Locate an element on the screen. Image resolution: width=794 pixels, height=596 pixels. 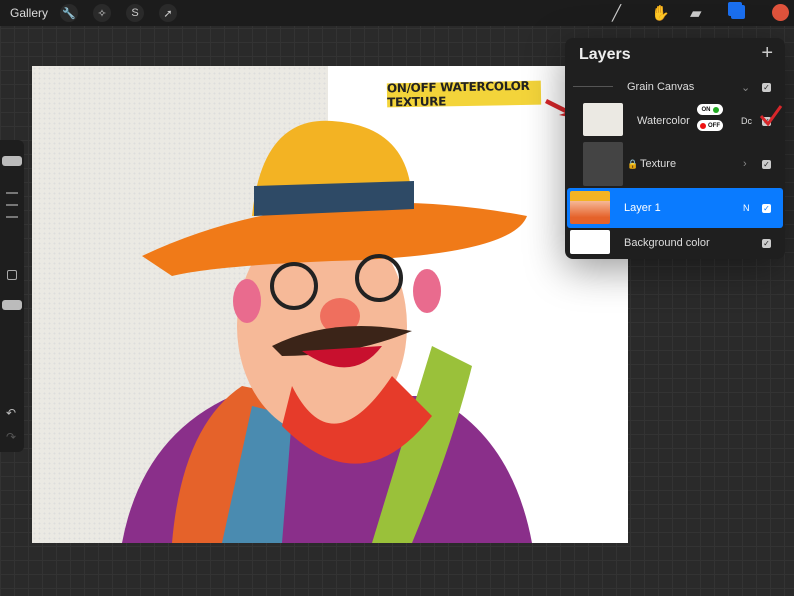
add-layer-button: + is located at coordinates (767, 53).